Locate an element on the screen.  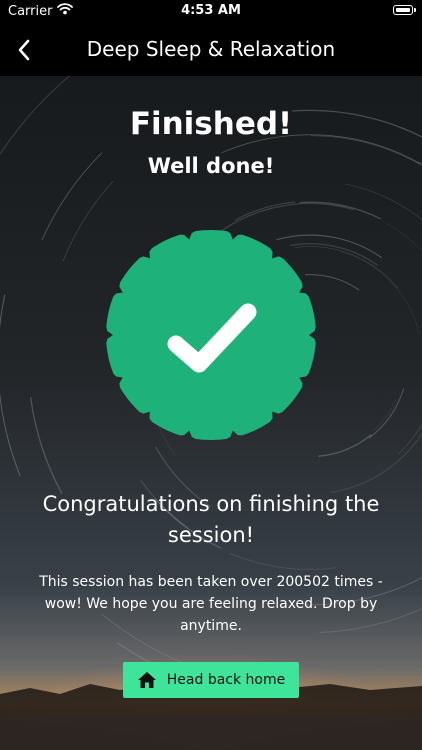
chevron-left-icon is located at coordinates (24, 50).